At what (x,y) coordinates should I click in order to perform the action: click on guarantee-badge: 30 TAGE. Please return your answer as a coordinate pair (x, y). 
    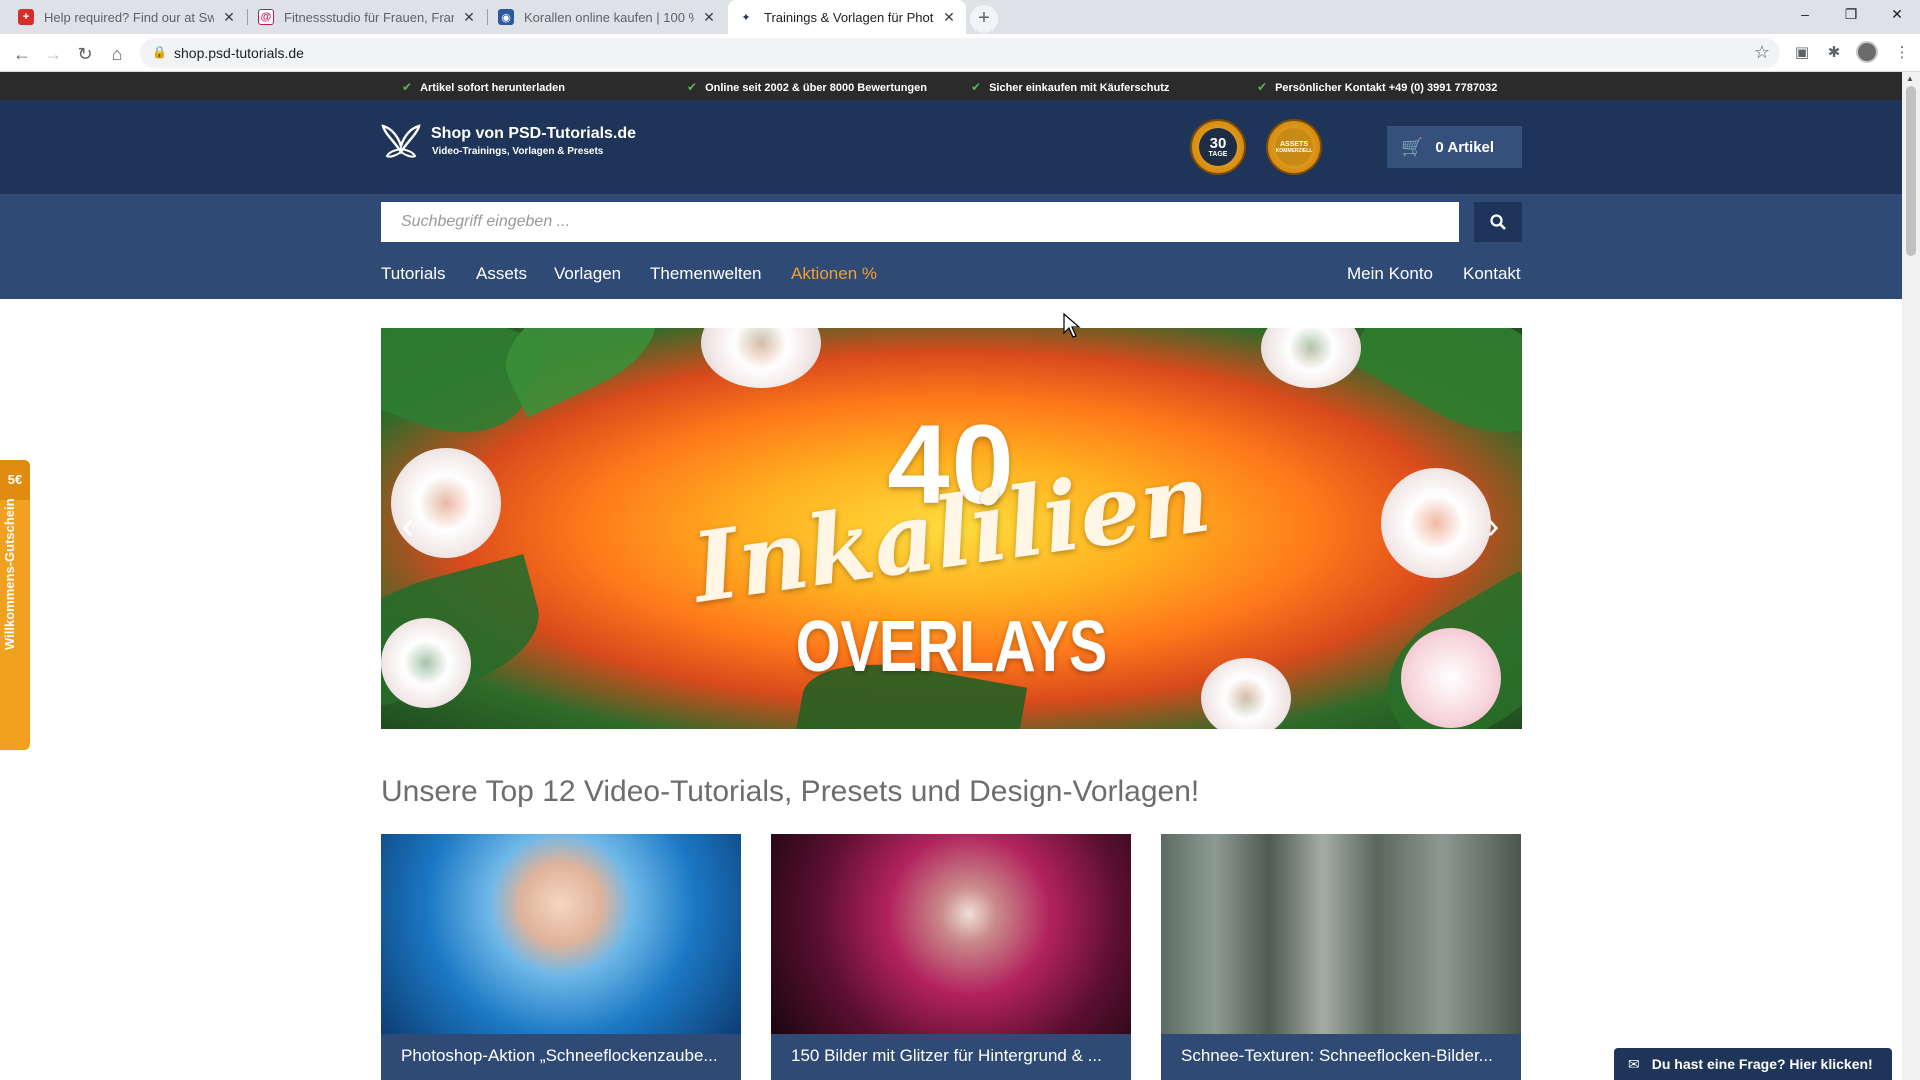
    Looking at the image, I should click on (1218, 147).